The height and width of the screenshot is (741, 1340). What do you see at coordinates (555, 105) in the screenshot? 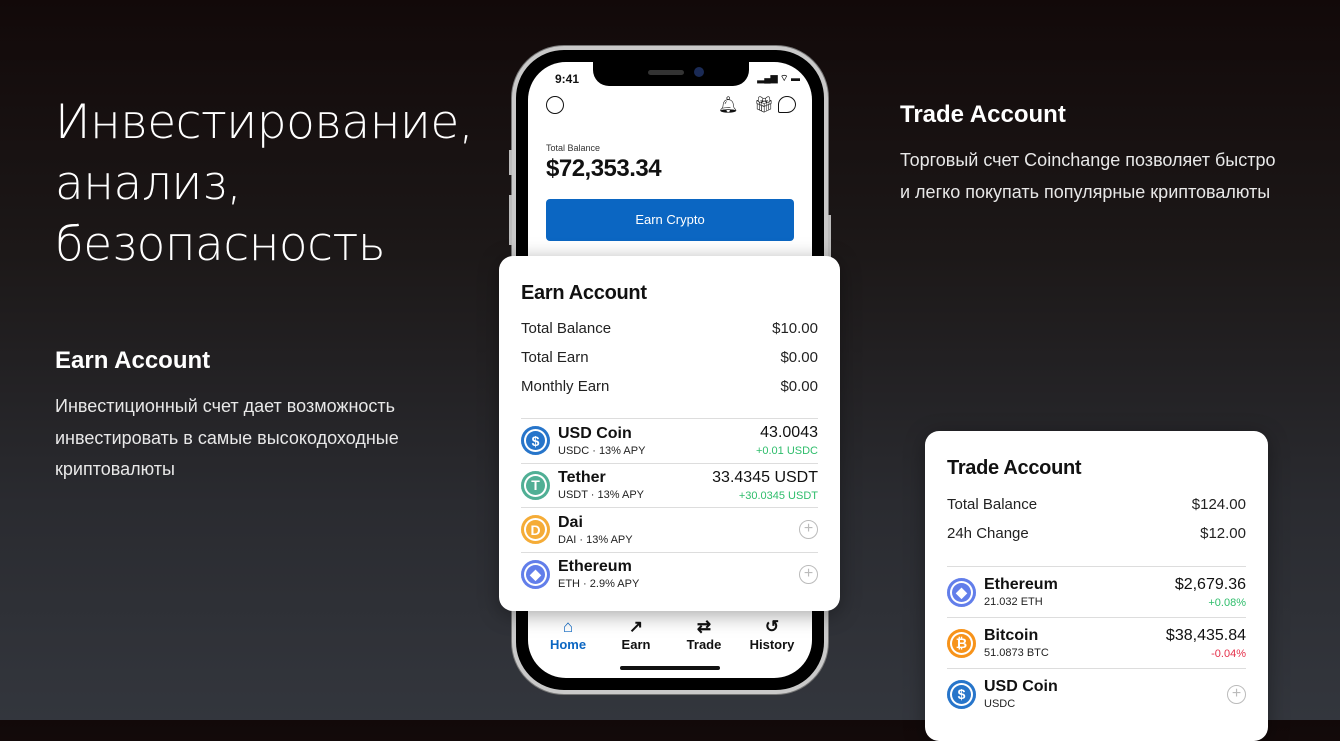
I see `profile-icon` at bounding box center [555, 105].